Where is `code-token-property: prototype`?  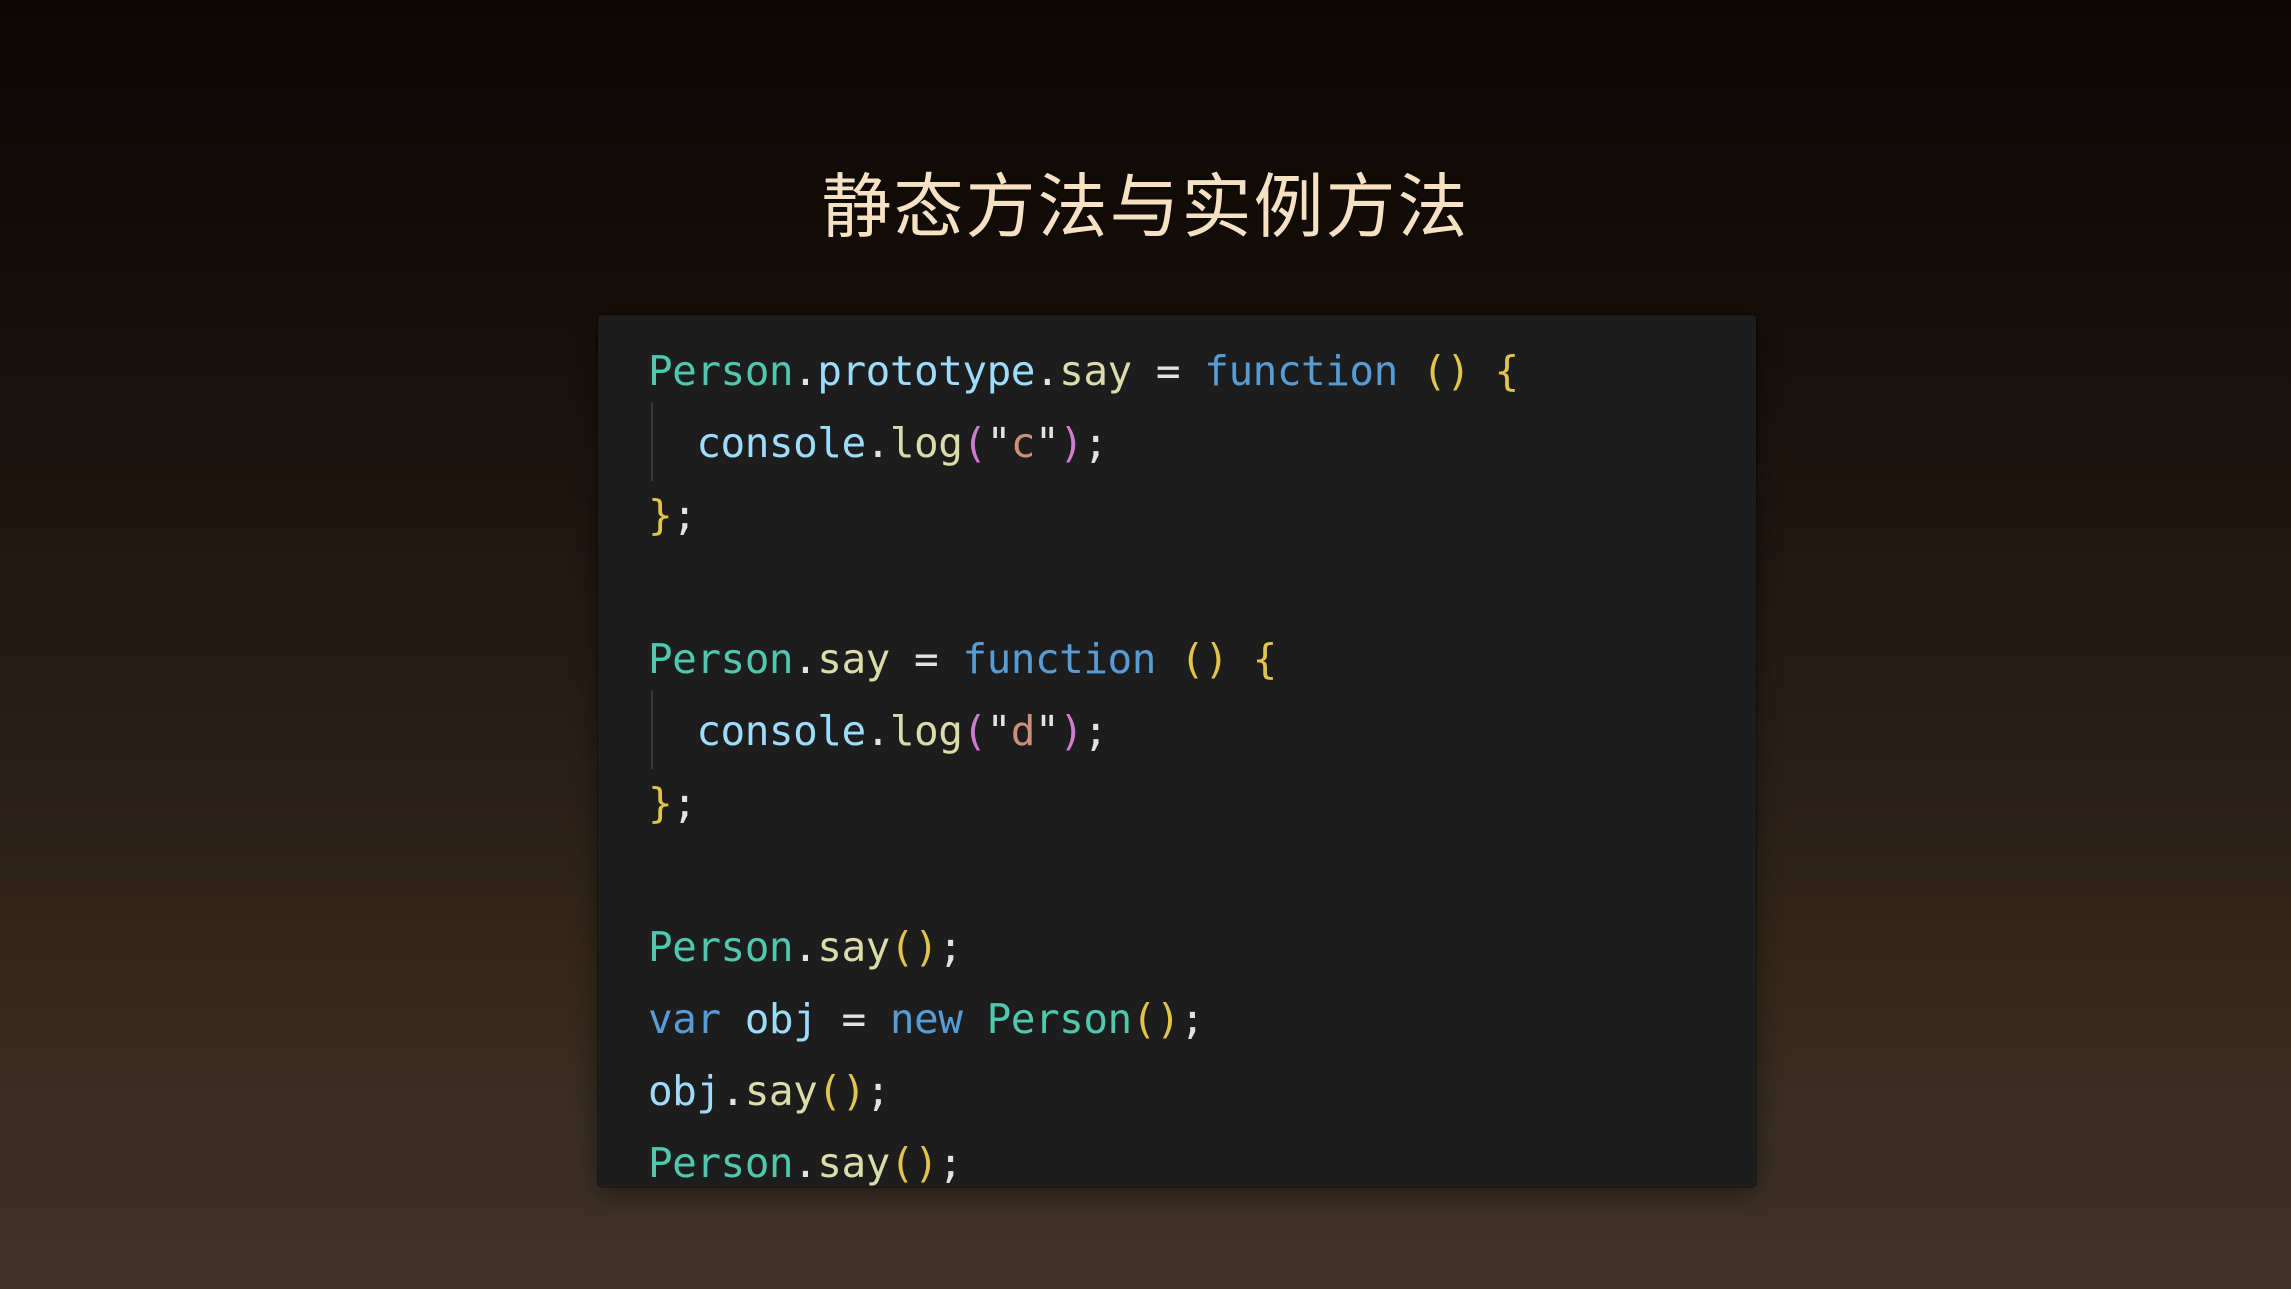 code-token-property: prototype is located at coordinates (926, 371).